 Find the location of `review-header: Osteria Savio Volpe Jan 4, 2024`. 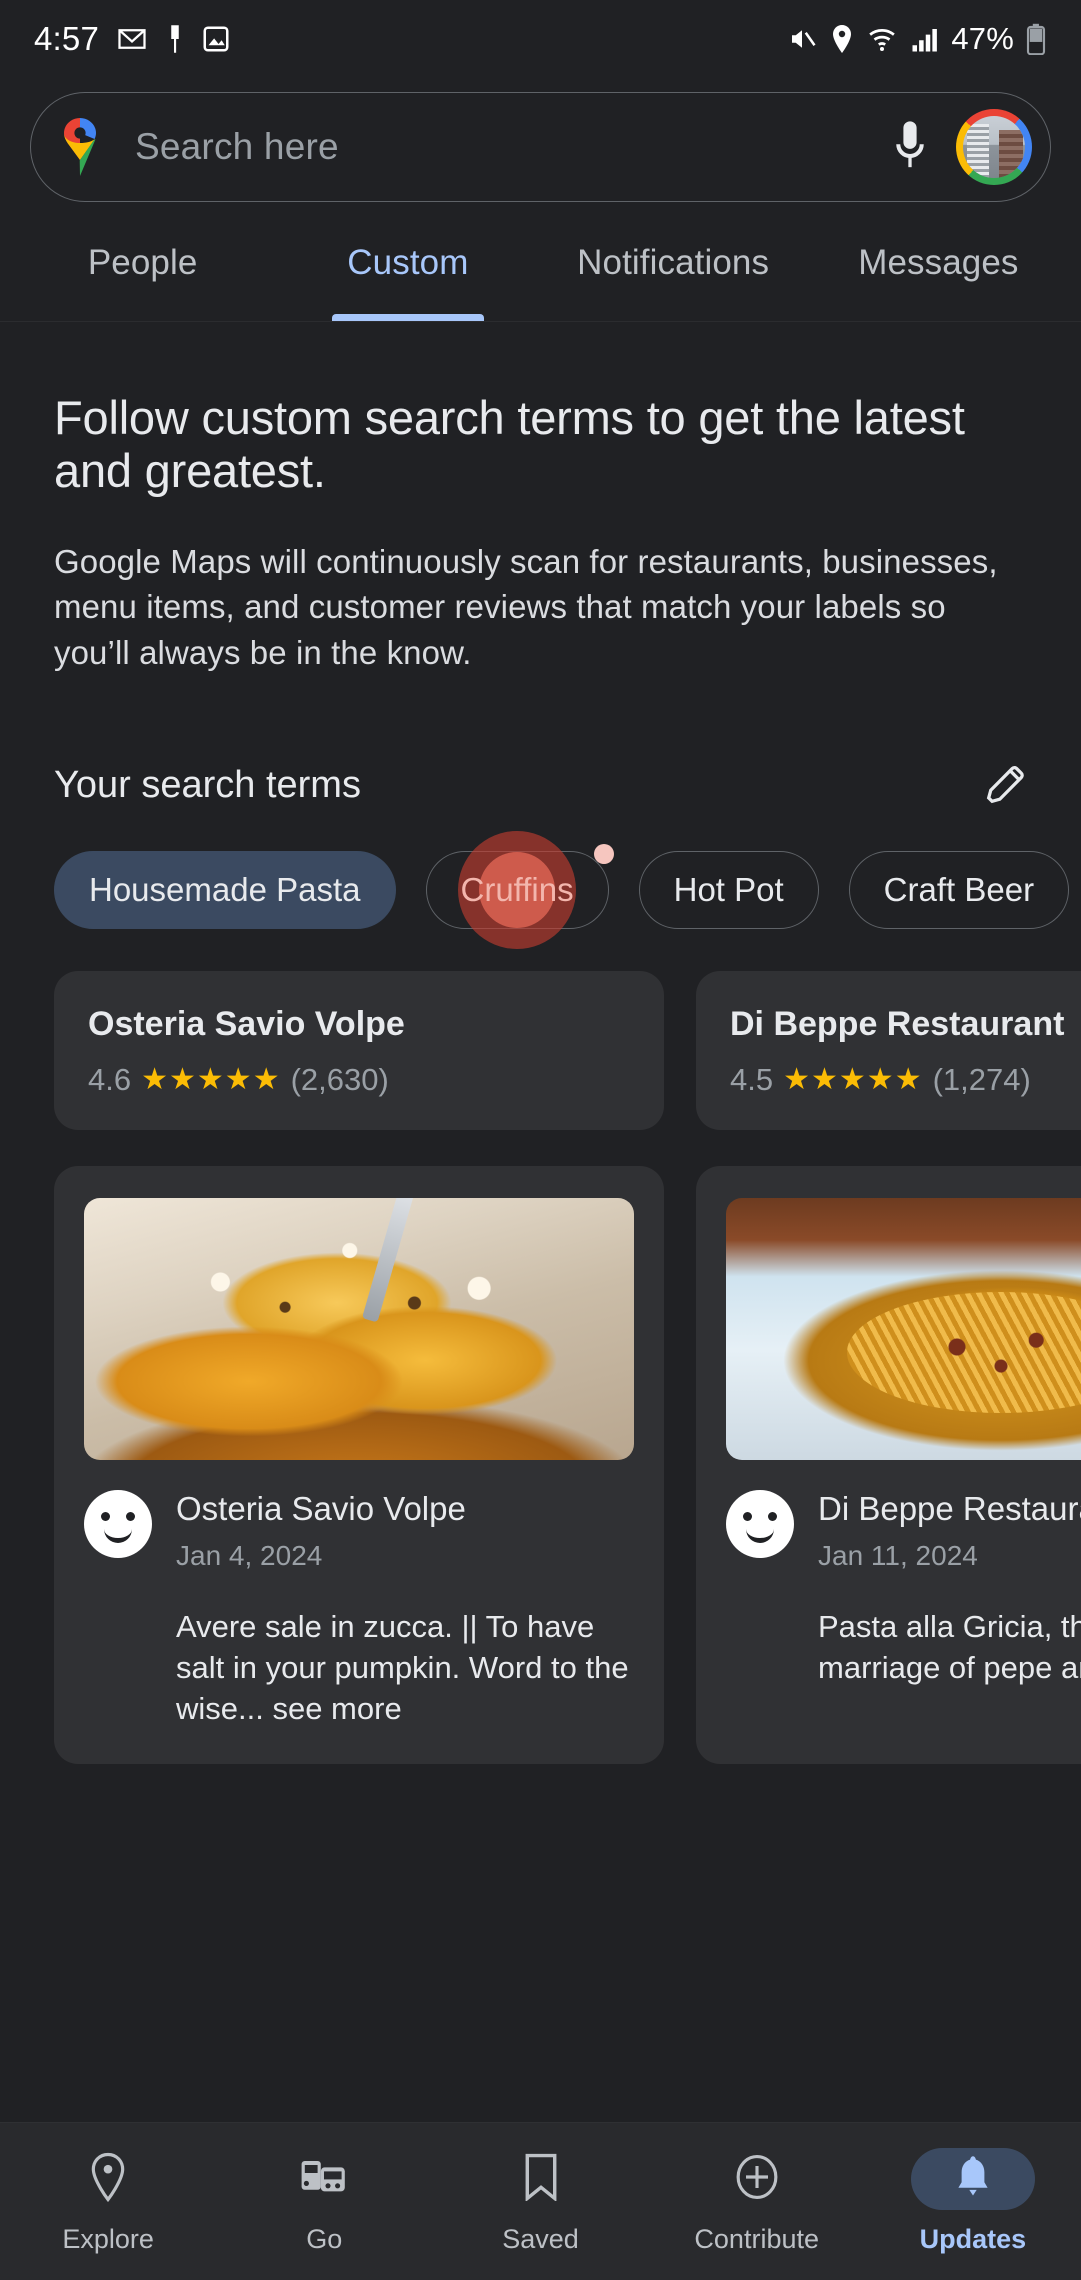

review-header: Osteria Savio Volpe Jan 4, 2024 is located at coordinates (359, 1530).